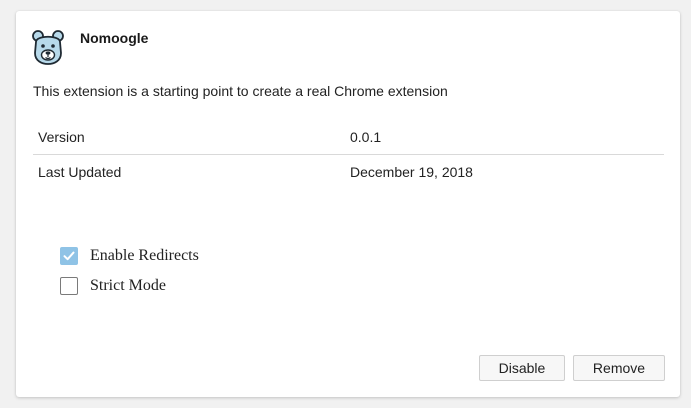 The height and width of the screenshot is (408, 691). Describe the element at coordinates (411, 172) in the screenshot. I see `last-updated-value: December 19, 2018` at that location.